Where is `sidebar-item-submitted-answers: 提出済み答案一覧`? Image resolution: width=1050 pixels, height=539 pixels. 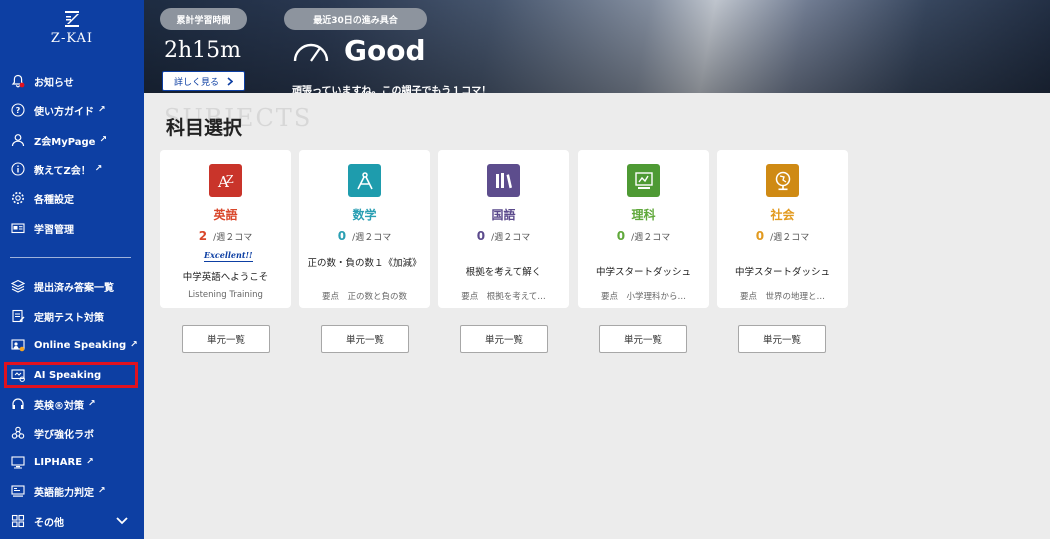 sidebar-item-submitted-answers: 提出済み答案一覧 is located at coordinates (72, 286).